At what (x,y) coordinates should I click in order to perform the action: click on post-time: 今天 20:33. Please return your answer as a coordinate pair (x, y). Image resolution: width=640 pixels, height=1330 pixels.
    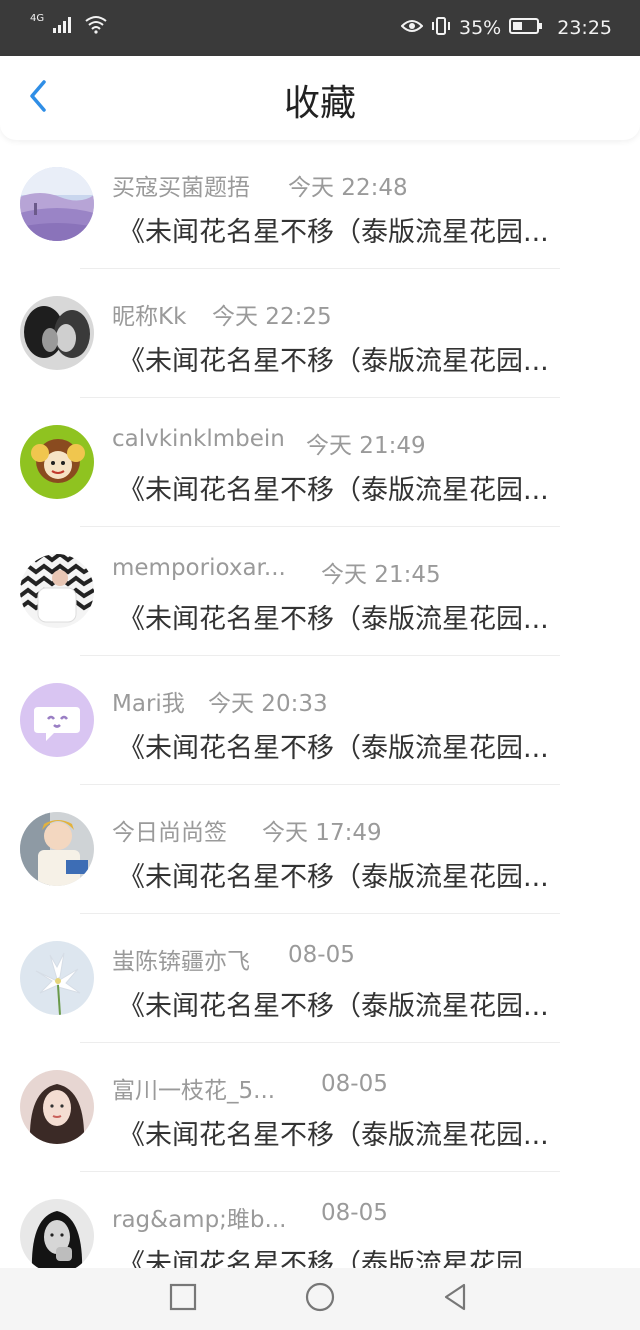
    Looking at the image, I should click on (268, 704).